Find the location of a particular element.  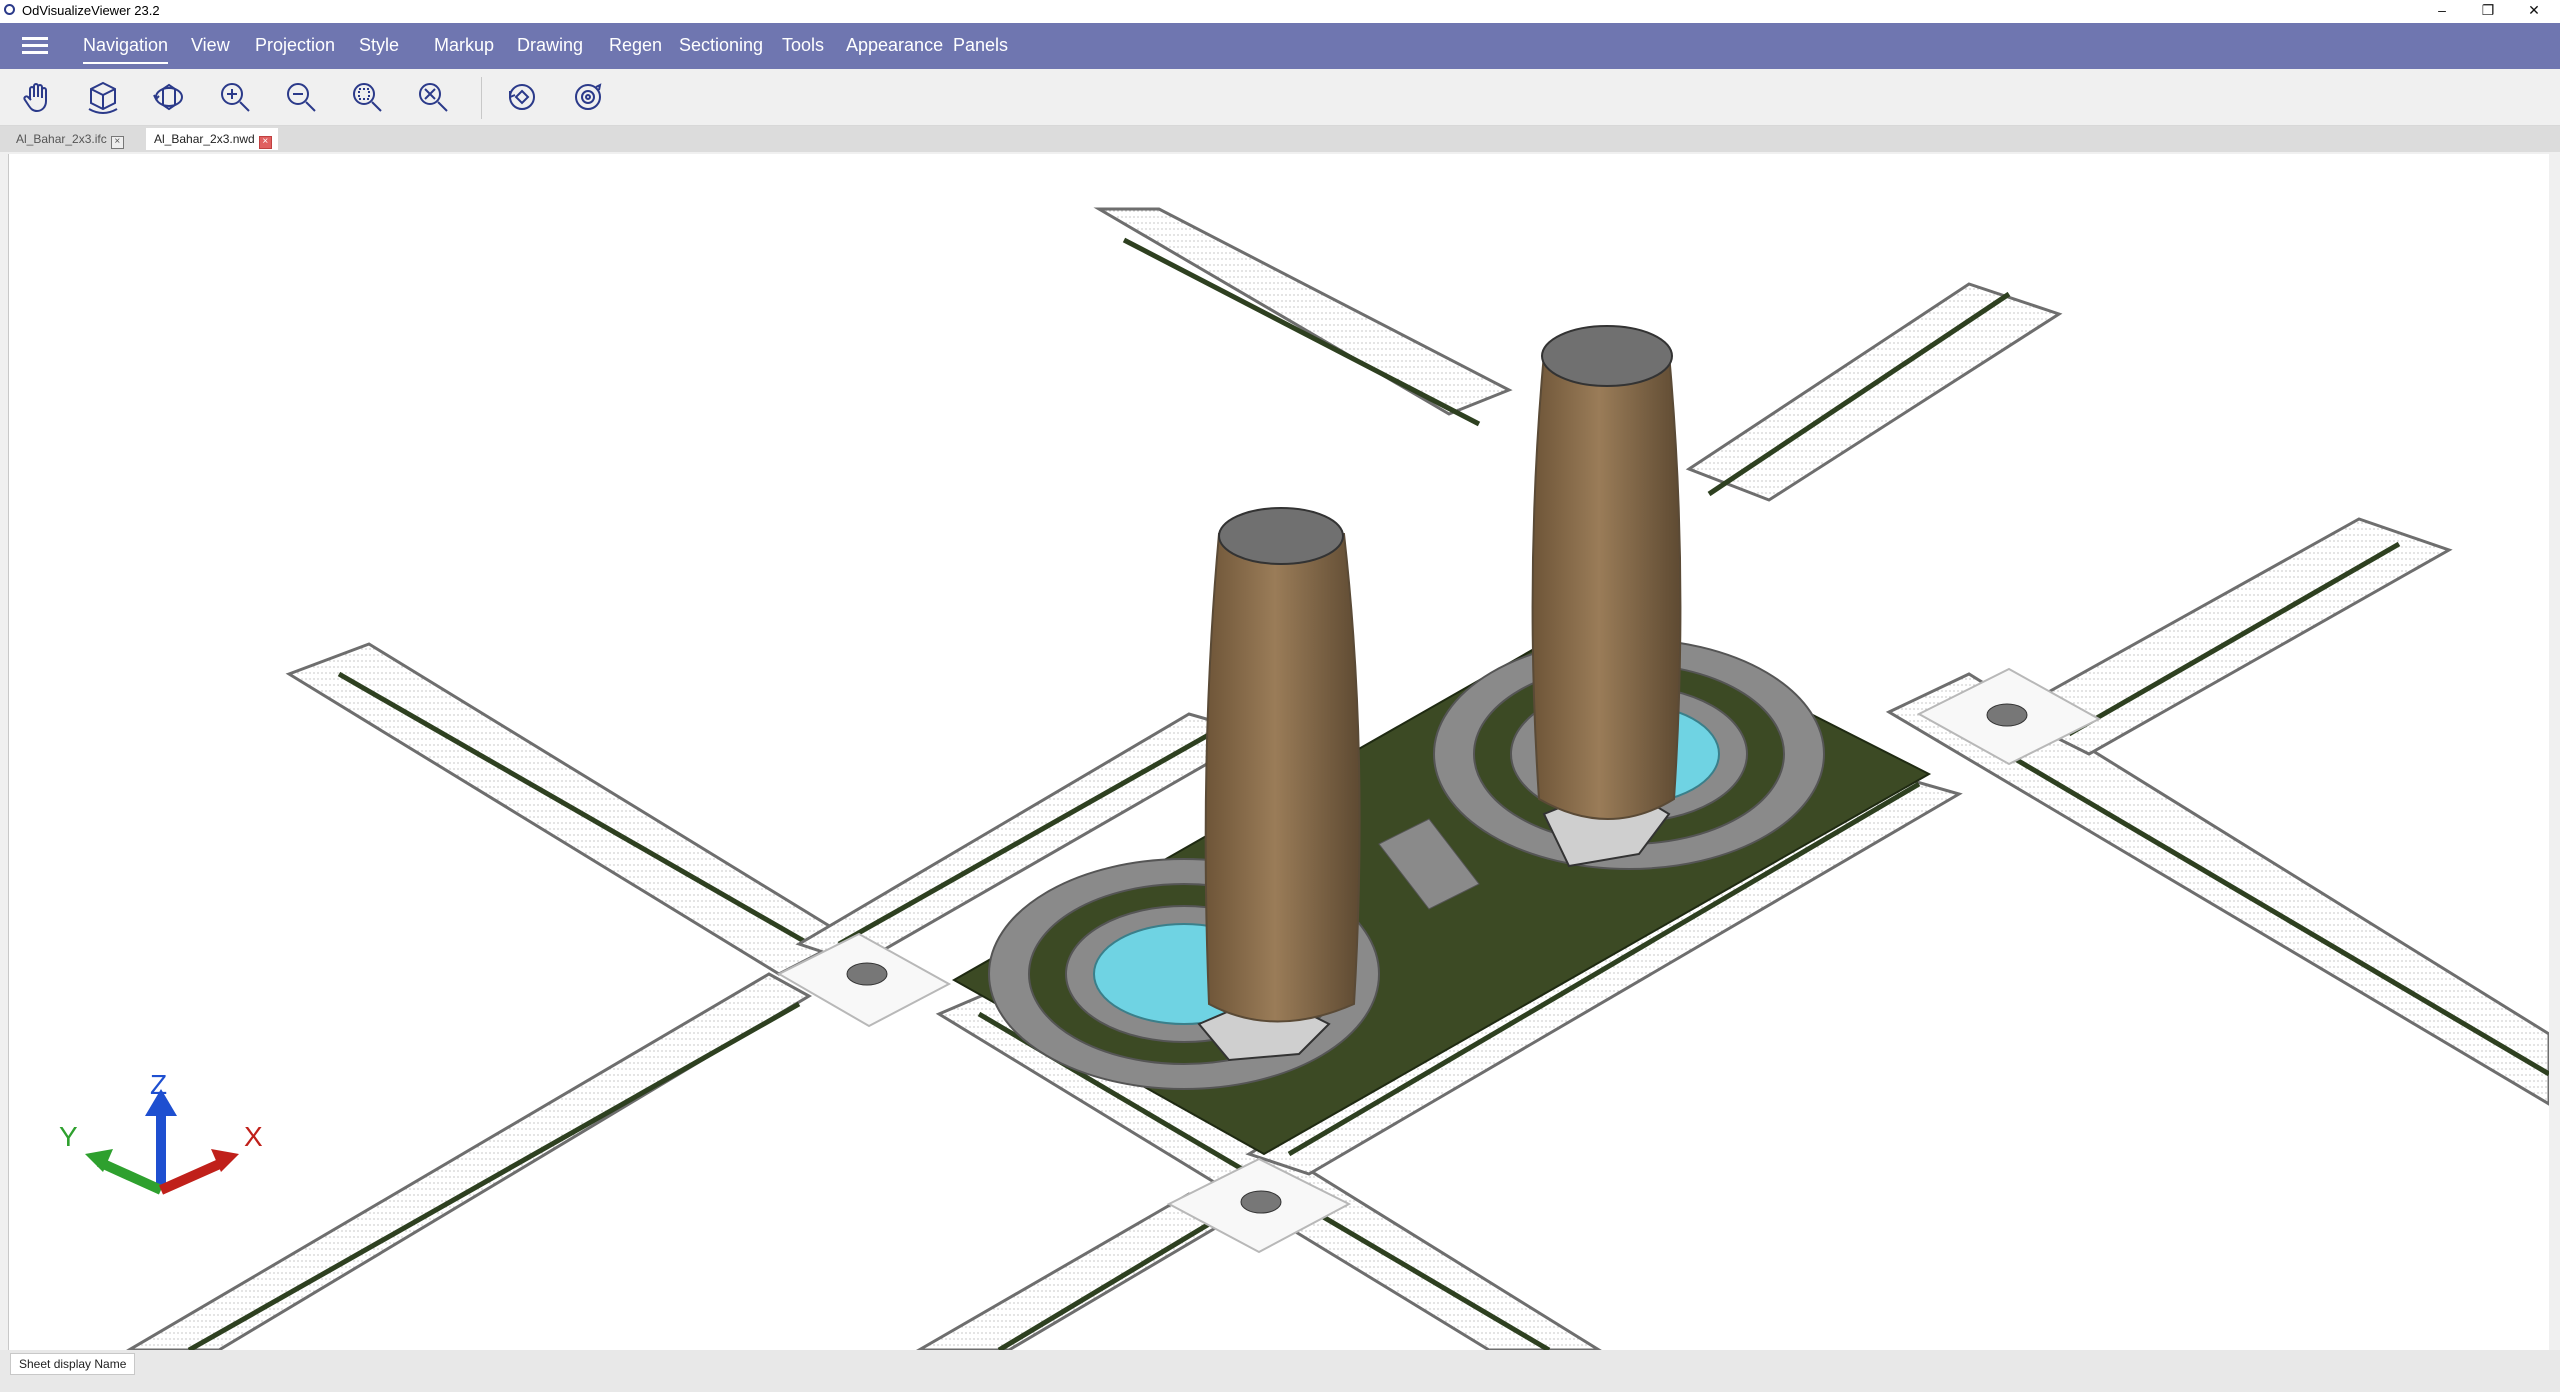

menu-projection: Projection is located at coordinates (295, 45).